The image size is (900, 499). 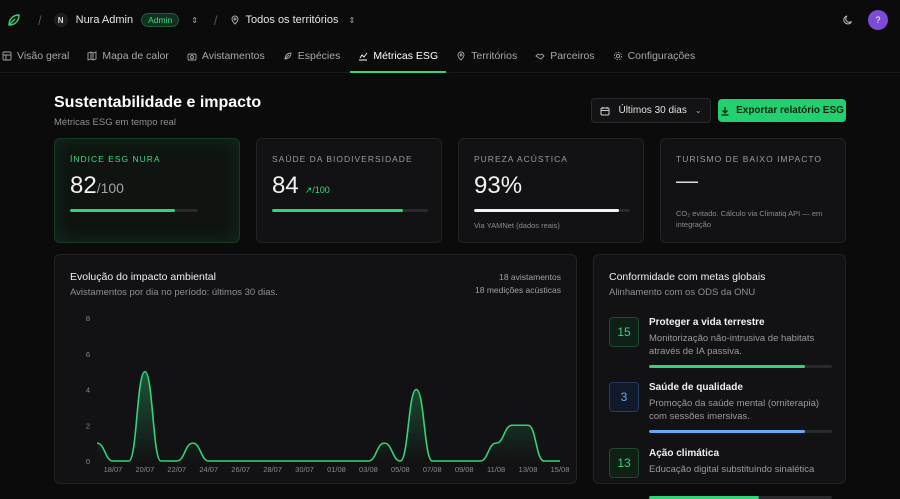 I want to click on top-right-actions: ?, so click(x=865, y=20).